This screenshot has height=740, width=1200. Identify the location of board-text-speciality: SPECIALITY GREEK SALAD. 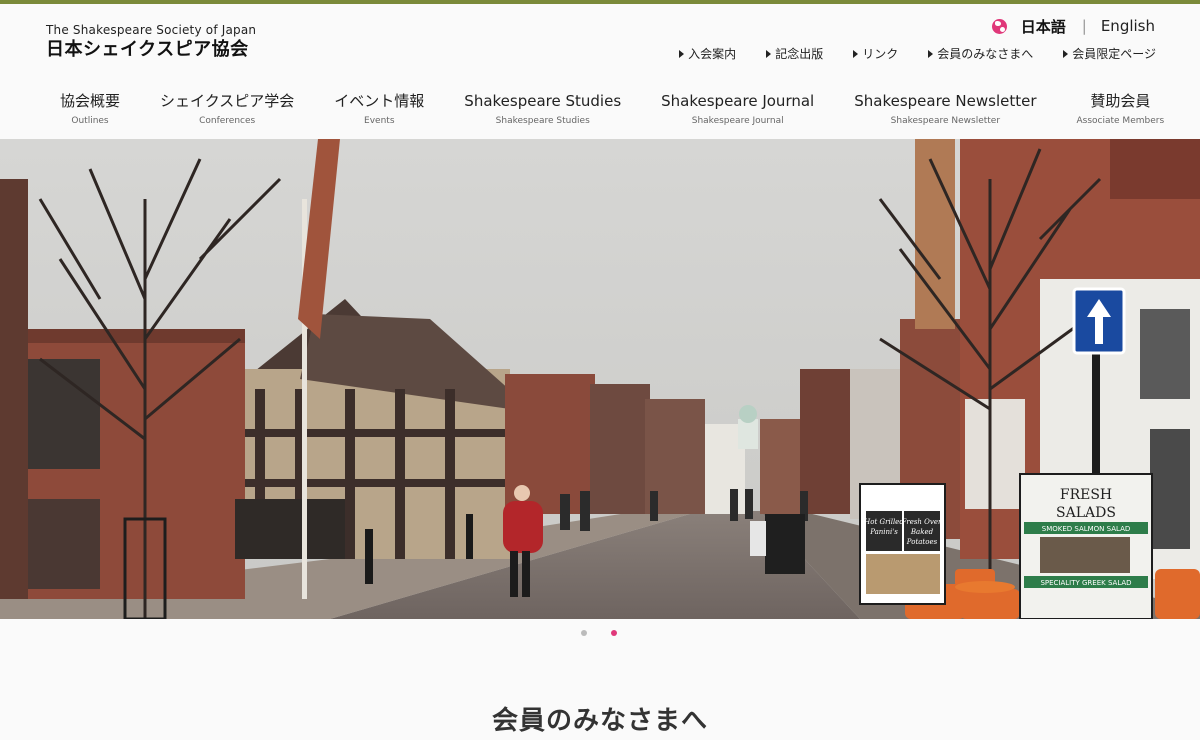
(1085, 583).